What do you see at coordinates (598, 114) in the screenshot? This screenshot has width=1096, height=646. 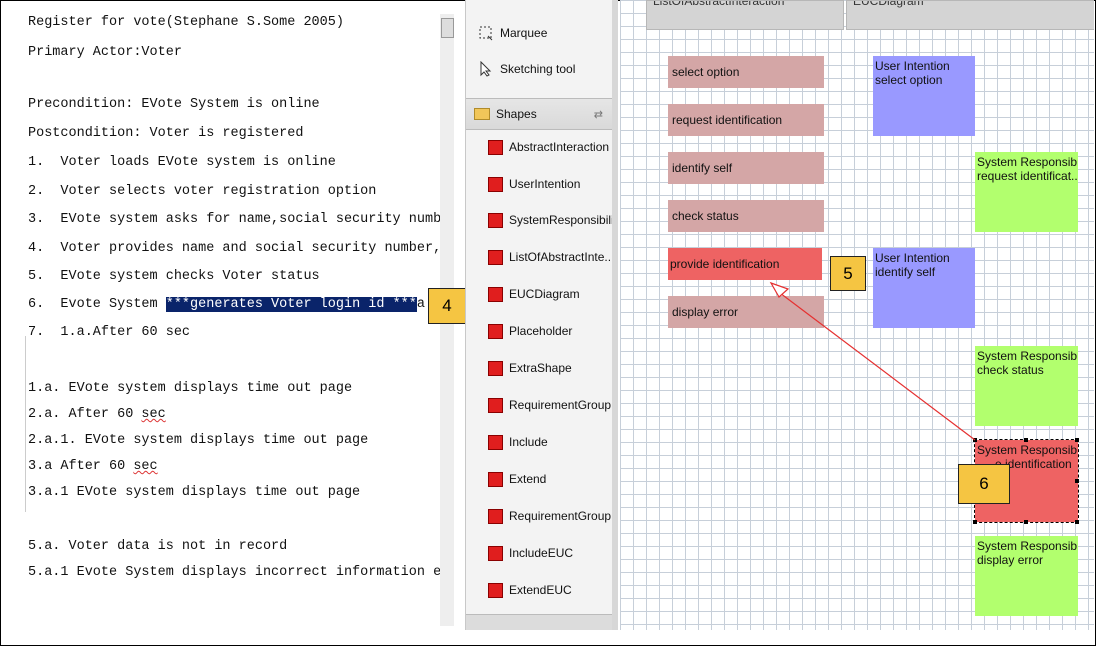 I see `collapse-icon: ⇄` at bounding box center [598, 114].